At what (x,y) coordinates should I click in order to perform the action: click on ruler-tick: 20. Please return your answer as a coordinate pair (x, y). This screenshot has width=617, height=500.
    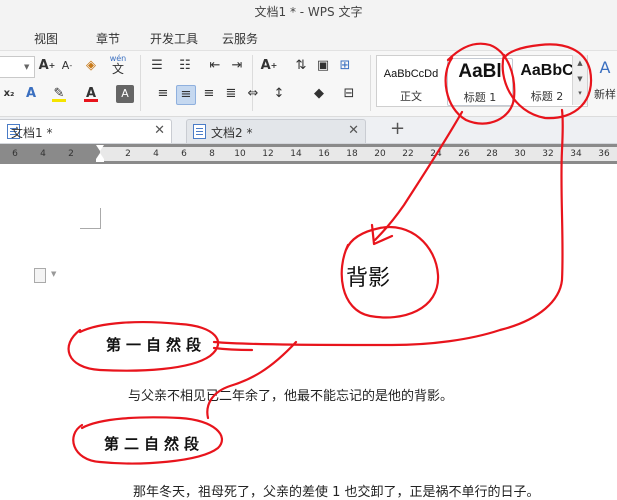
    Looking at the image, I should click on (380, 154).